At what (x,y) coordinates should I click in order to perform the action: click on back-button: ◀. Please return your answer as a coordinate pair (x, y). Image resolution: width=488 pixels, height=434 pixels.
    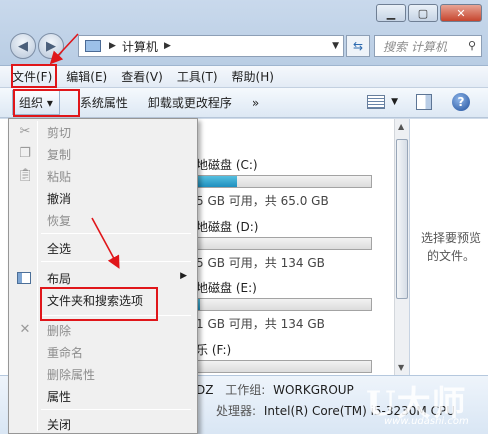
    Looking at the image, I should click on (23, 46).